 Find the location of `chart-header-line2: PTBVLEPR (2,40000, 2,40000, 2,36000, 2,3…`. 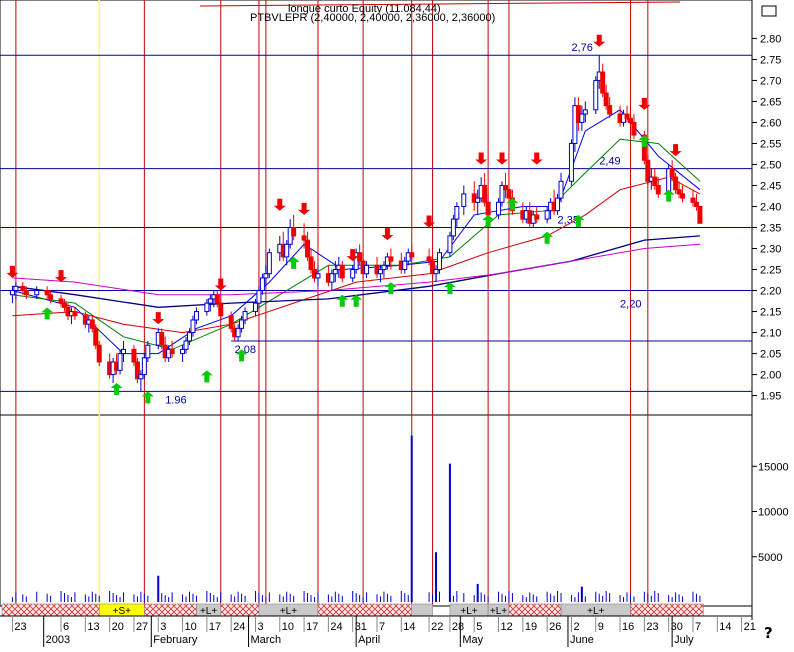

chart-header-line2: PTBVLEPR (2,40000, 2,40000, 2,36000, 2,3… is located at coordinates (373, 18).